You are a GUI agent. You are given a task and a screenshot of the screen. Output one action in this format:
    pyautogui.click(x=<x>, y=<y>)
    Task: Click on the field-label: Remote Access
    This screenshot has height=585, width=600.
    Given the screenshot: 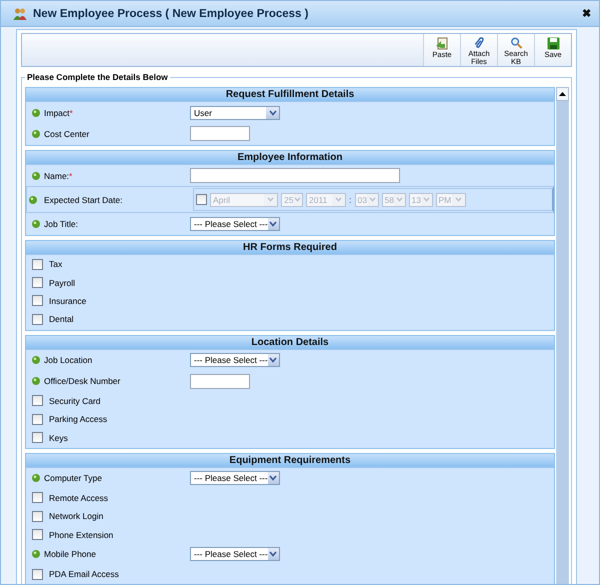 What is the action you would take?
    pyautogui.click(x=78, y=497)
    